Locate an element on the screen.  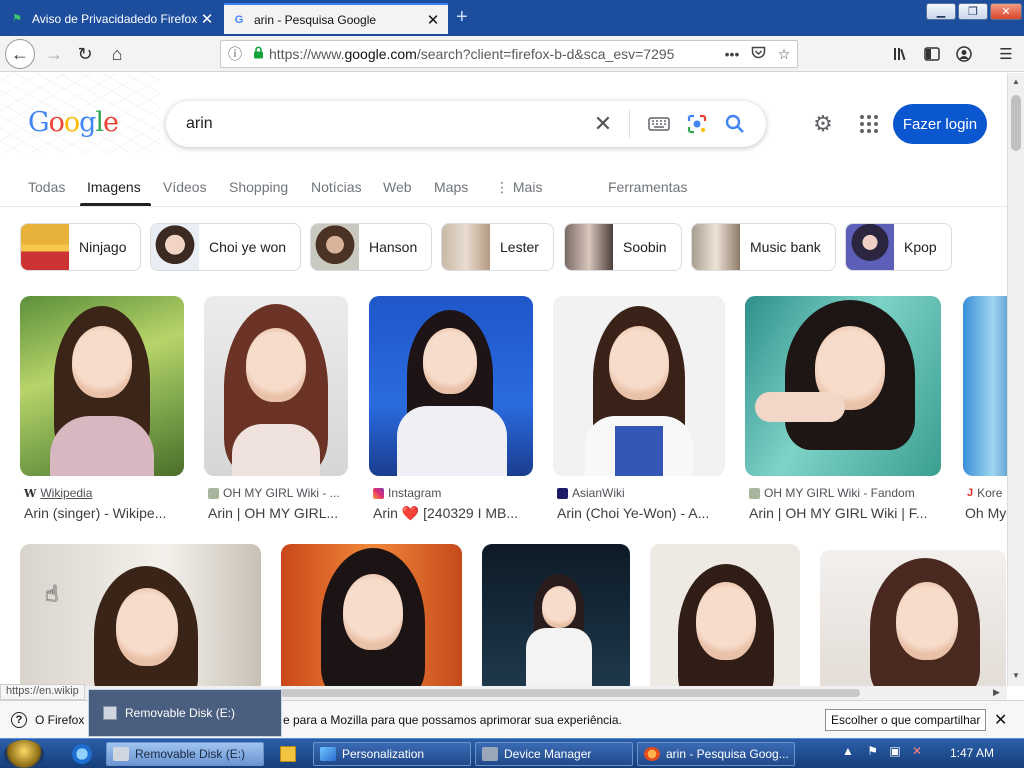
search-magnifier-icon is located at coordinates (735, 124).